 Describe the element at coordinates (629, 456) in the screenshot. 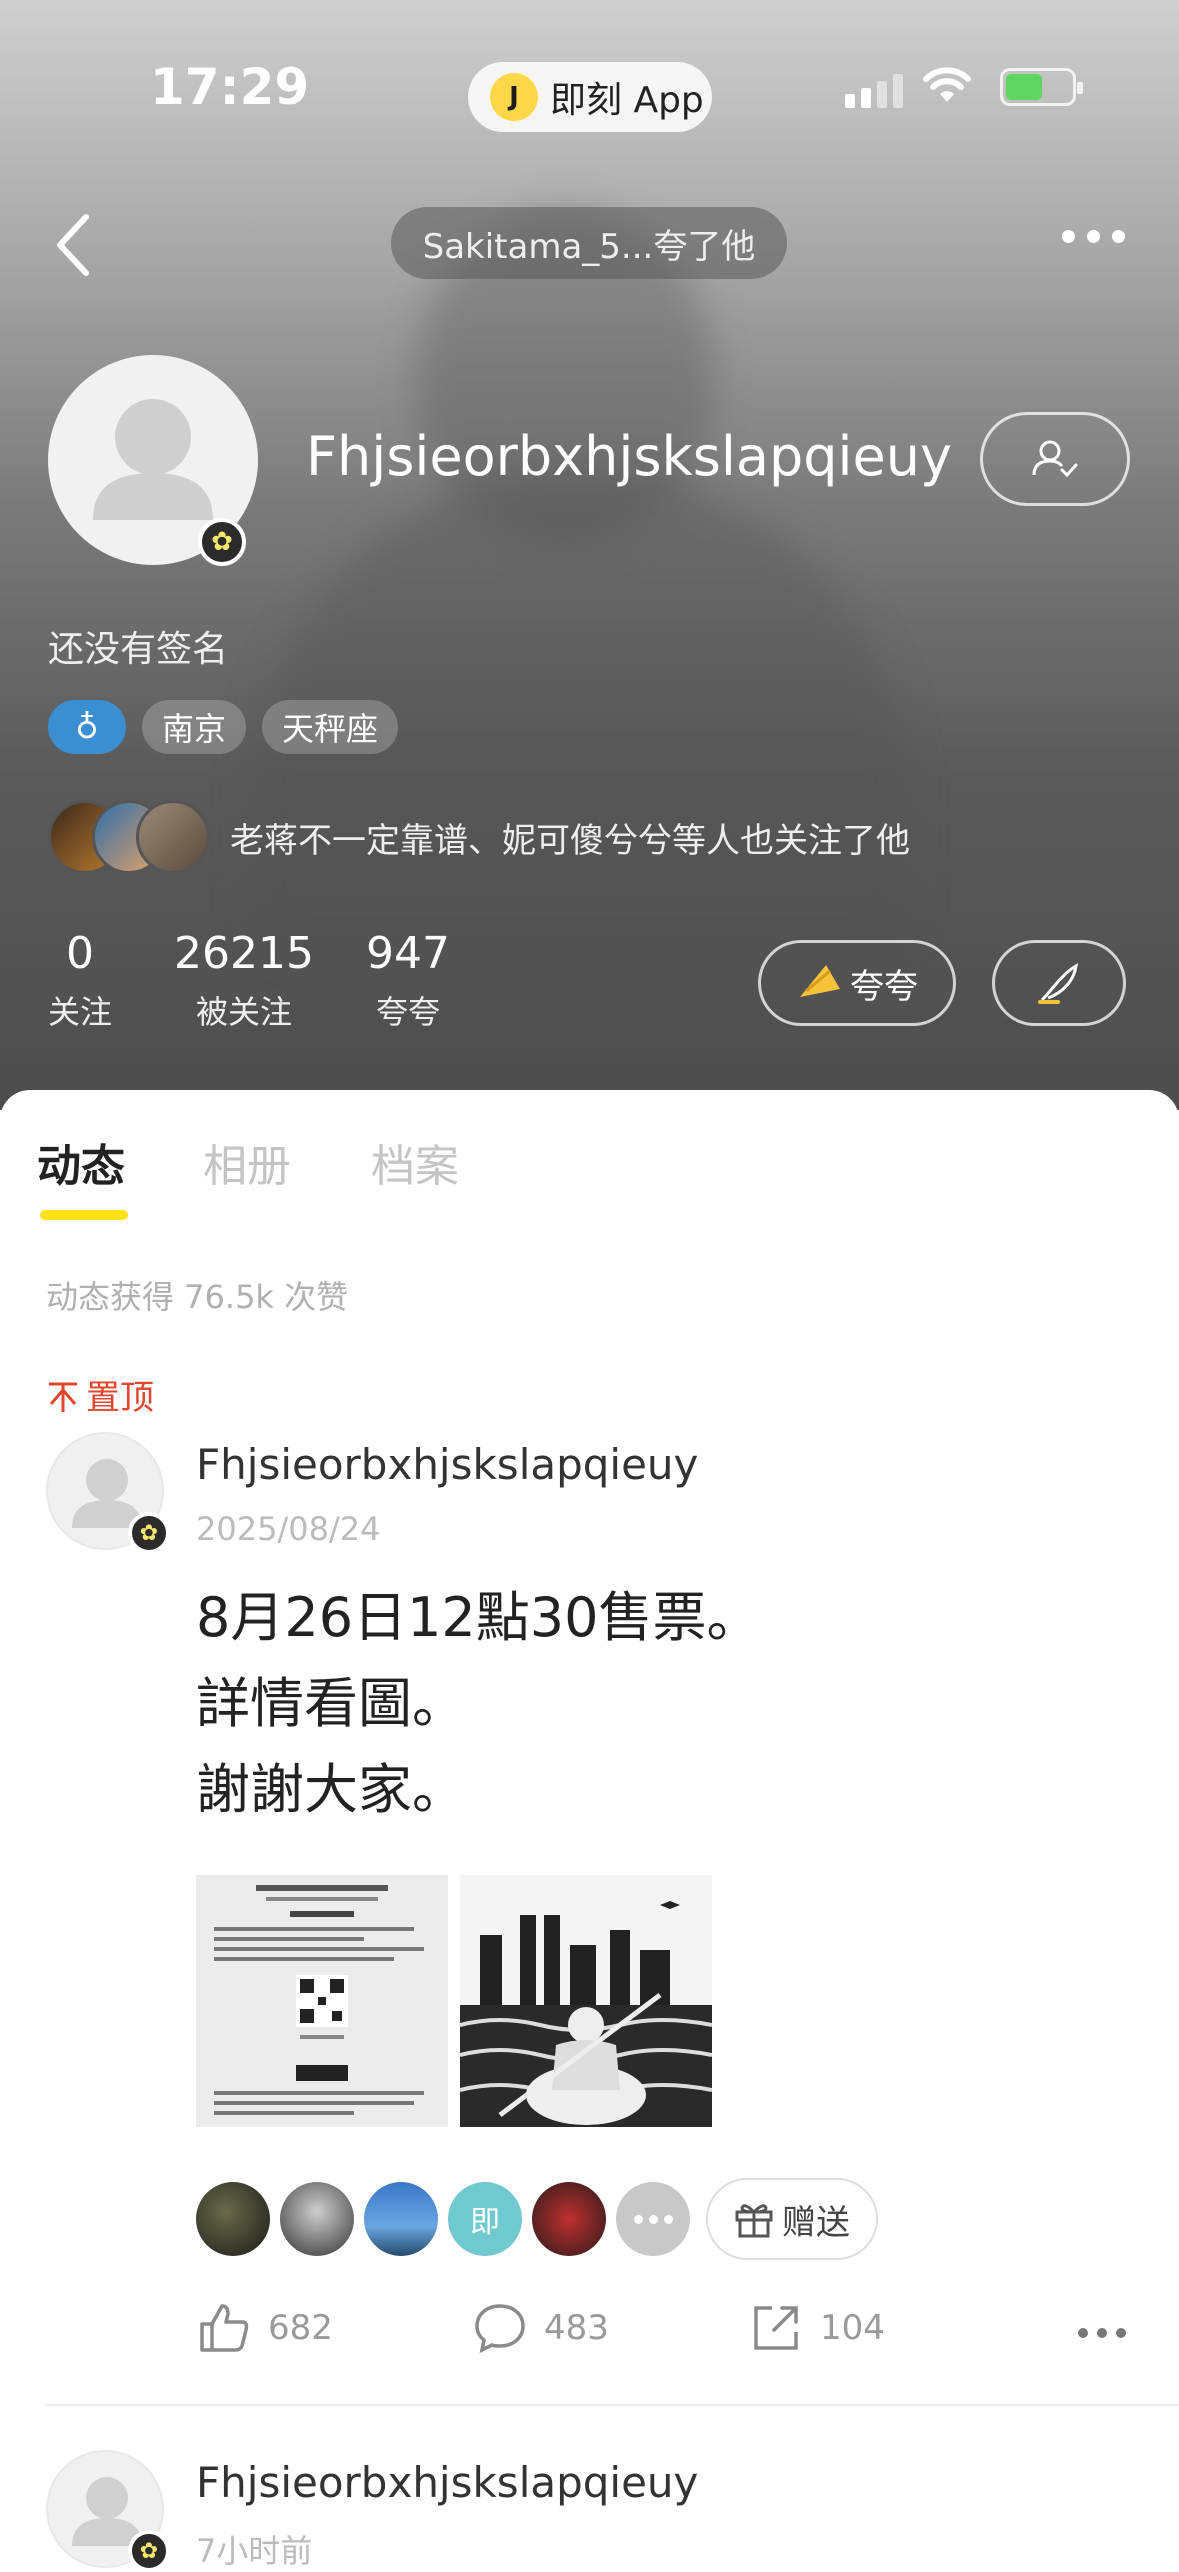

I see `profile-username: Fhjsieorbxhjskslapqieuy` at that location.